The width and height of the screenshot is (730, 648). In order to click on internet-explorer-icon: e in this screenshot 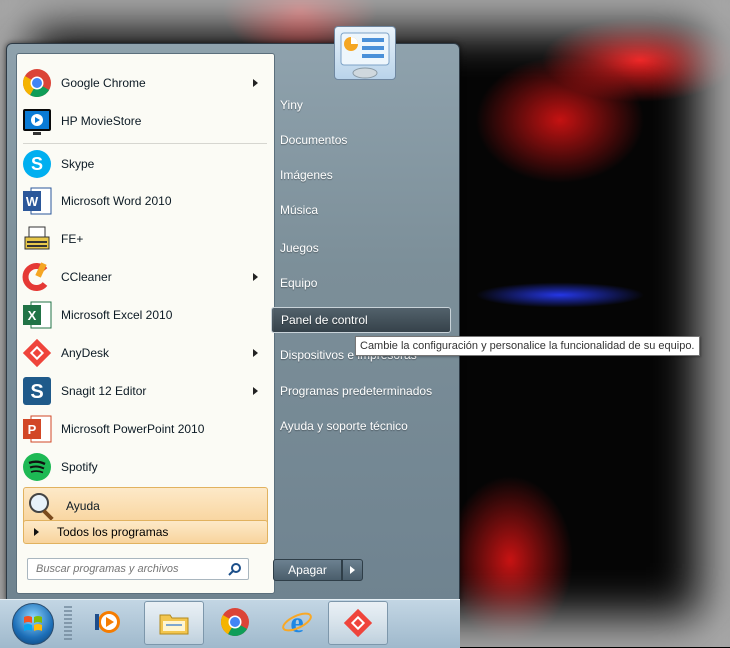, I will do `click(297, 622)`.